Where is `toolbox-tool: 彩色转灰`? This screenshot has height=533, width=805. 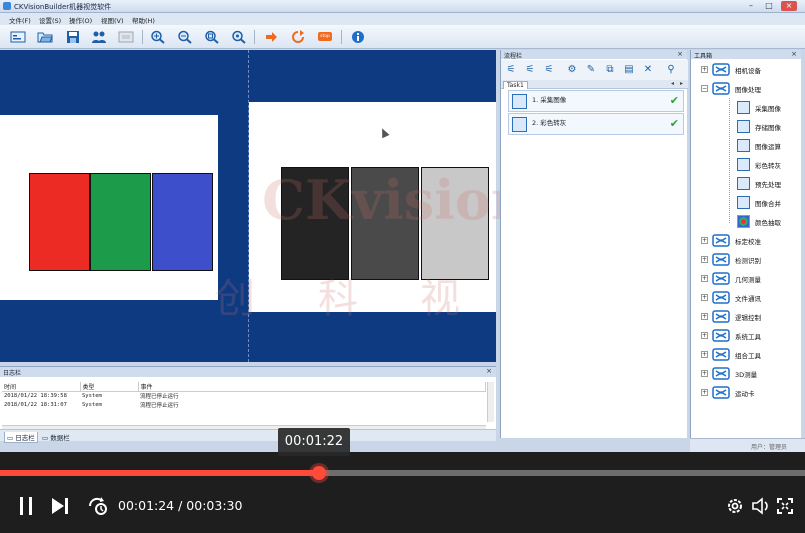
toolbox-tool: 彩色转灰 is located at coordinates (767, 165).